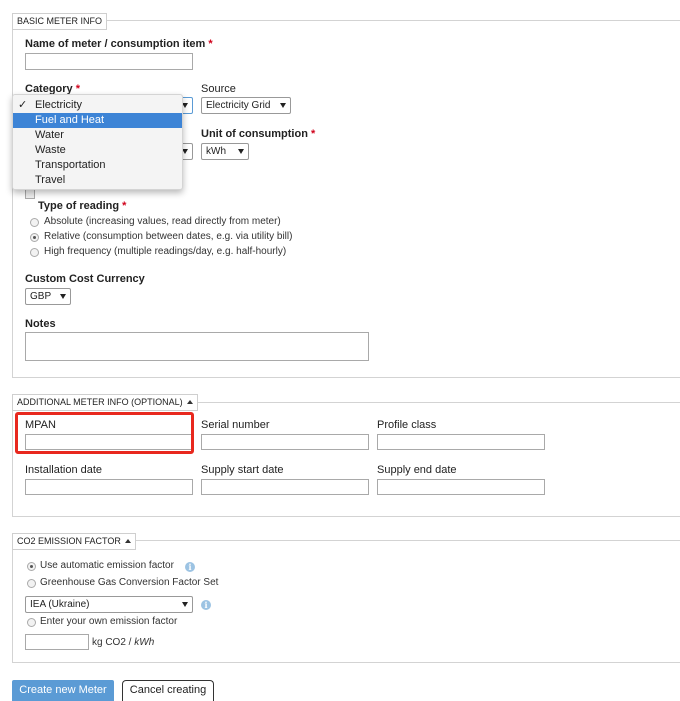  Describe the element at coordinates (168, 690) in the screenshot. I see `cancel-creating-button: Cancel creating` at that location.